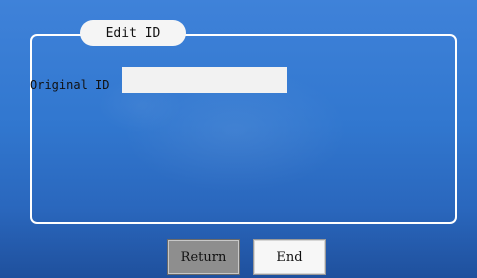  What do you see at coordinates (289, 257) in the screenshot?
I see `end-button: End` at bounding box center [289, 257].